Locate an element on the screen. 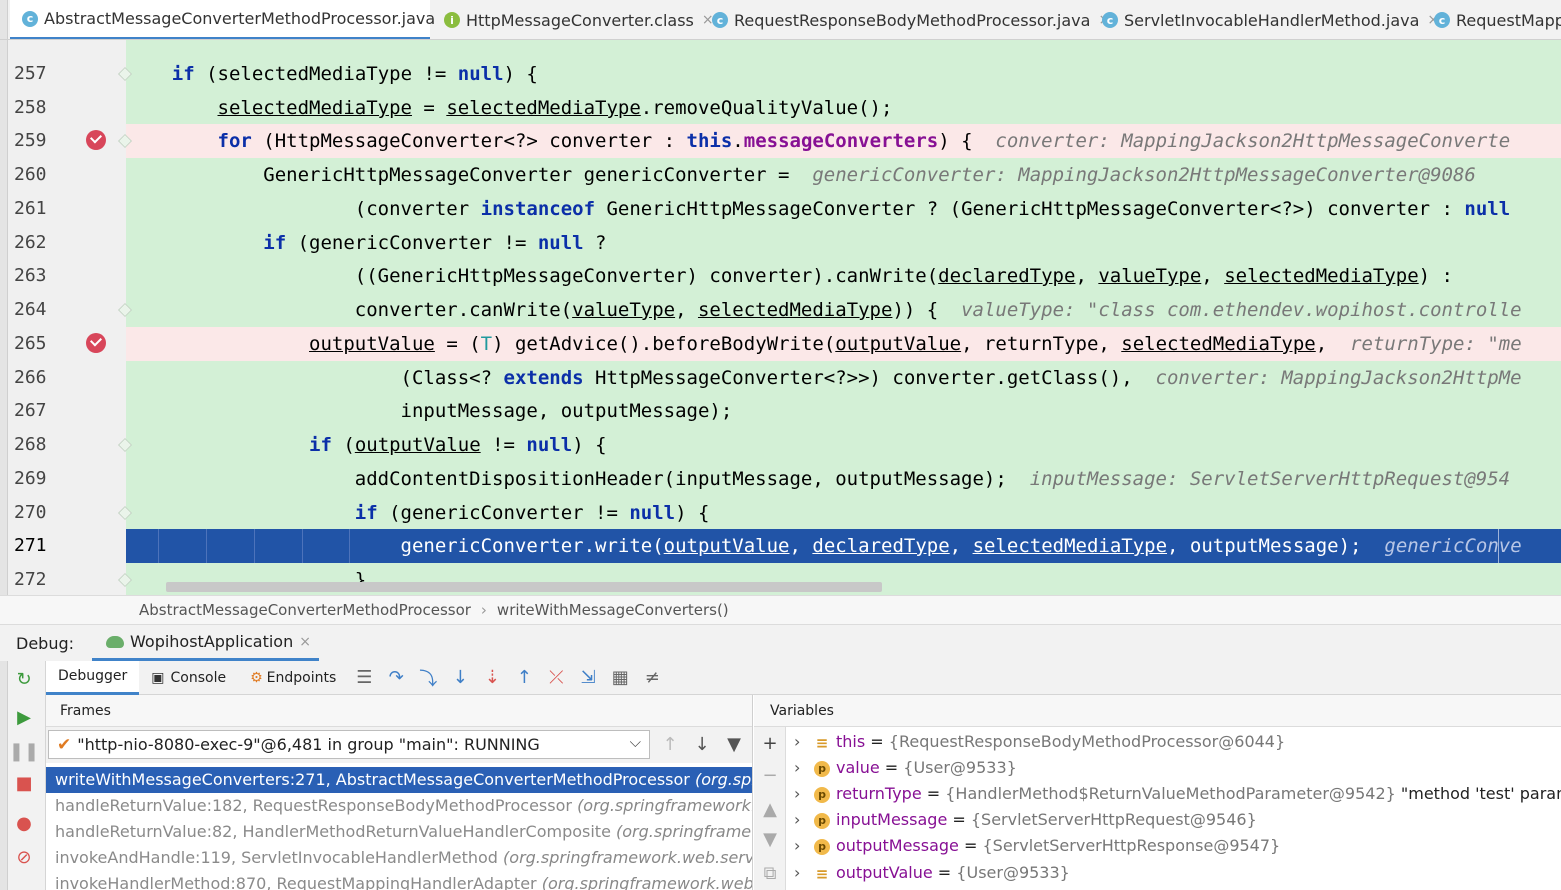  trace-stream-icon: ≠ is located at coordinates (652, 678).